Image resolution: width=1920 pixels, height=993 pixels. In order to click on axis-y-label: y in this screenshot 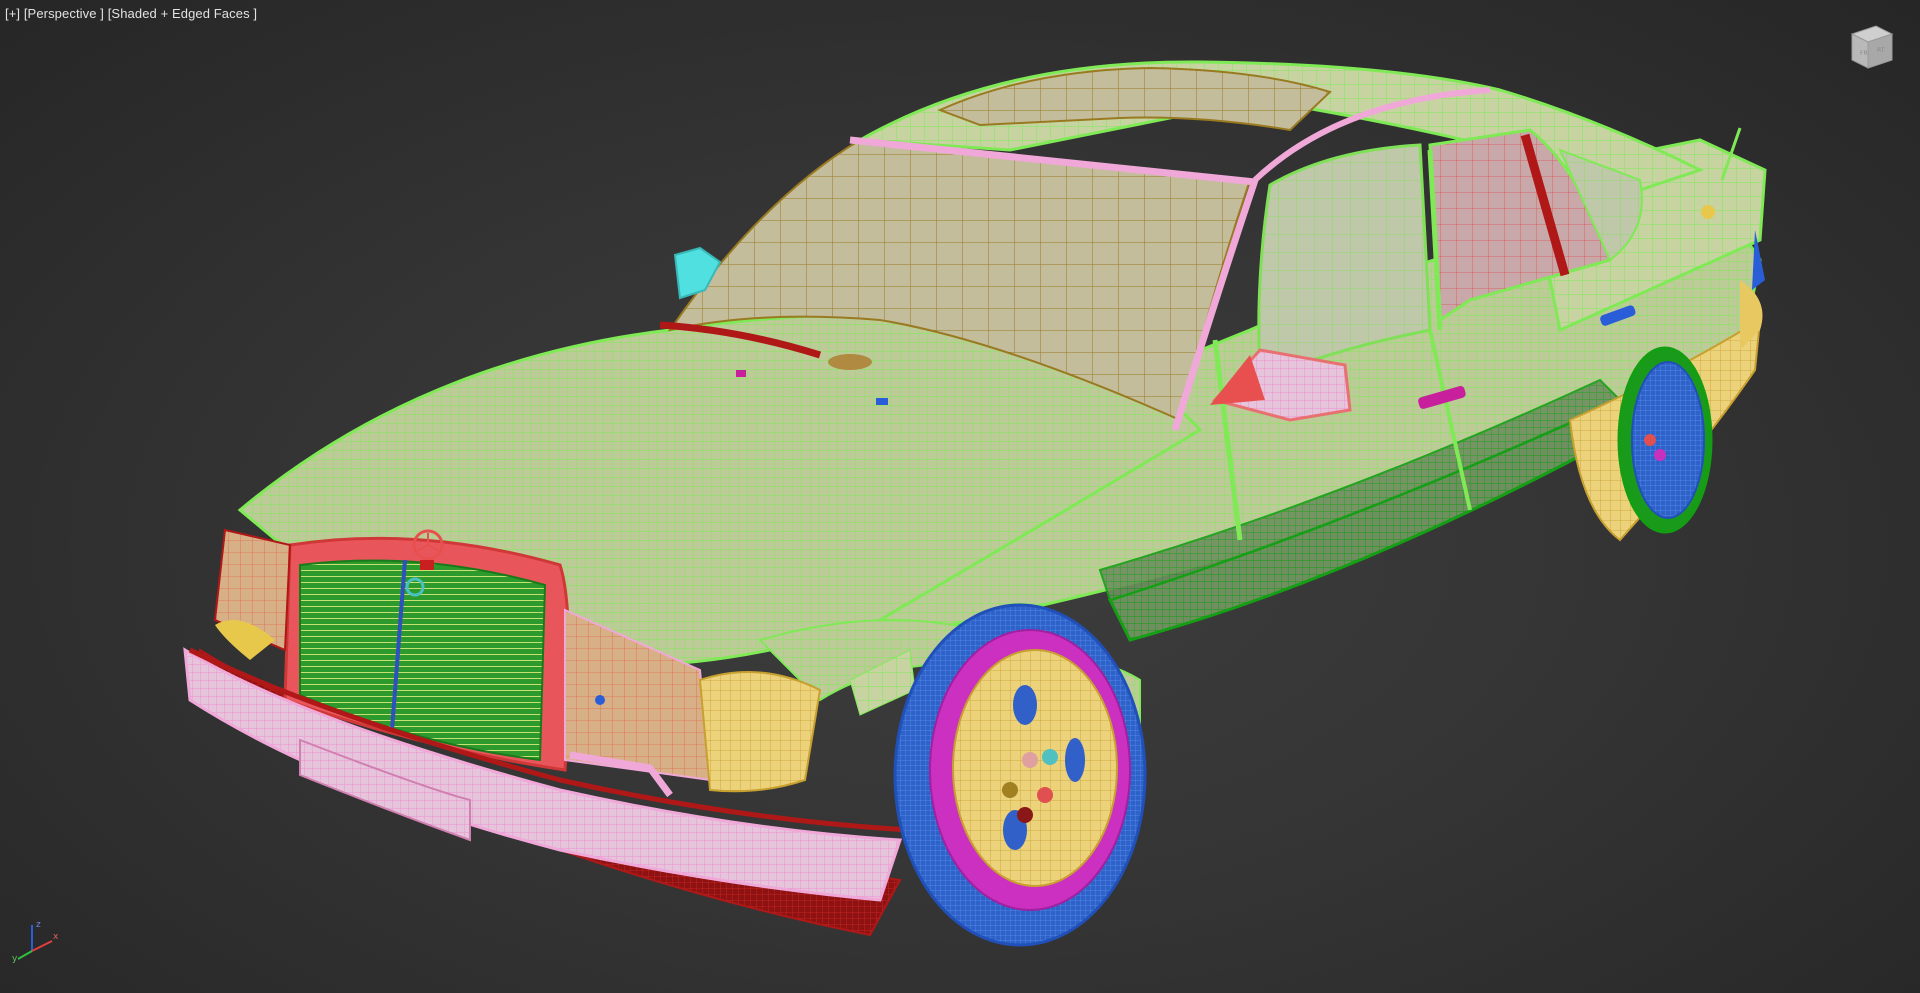, I will do `click(15, 959)`.